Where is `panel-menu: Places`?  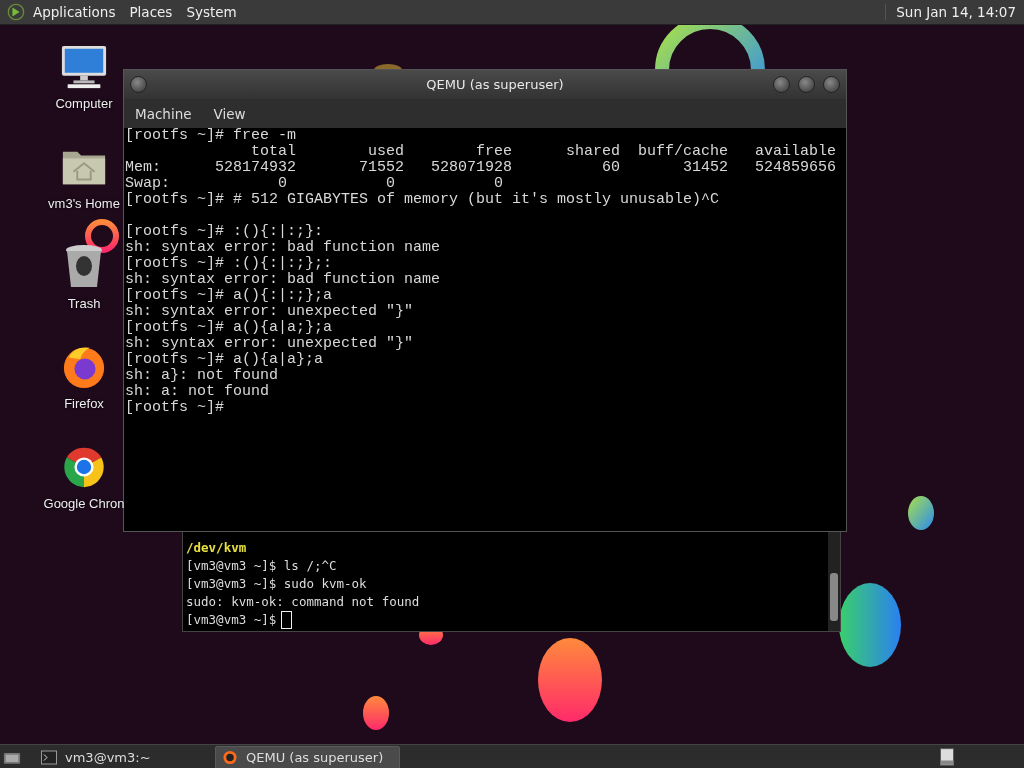 panel-menu: Places is located at coordinates (151, 12).